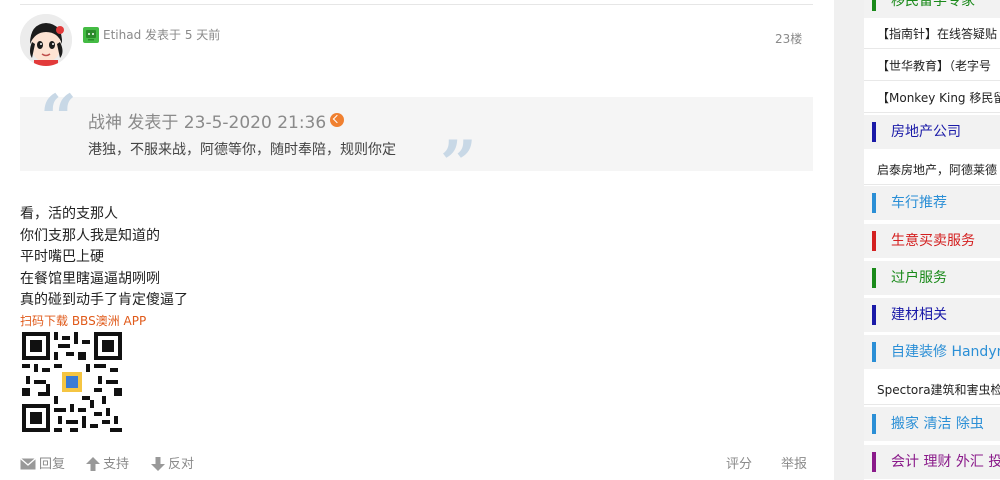 The height and width of the screenshot is (480, 1000). I want to click on author-name: Etihad, so click(122, 35).